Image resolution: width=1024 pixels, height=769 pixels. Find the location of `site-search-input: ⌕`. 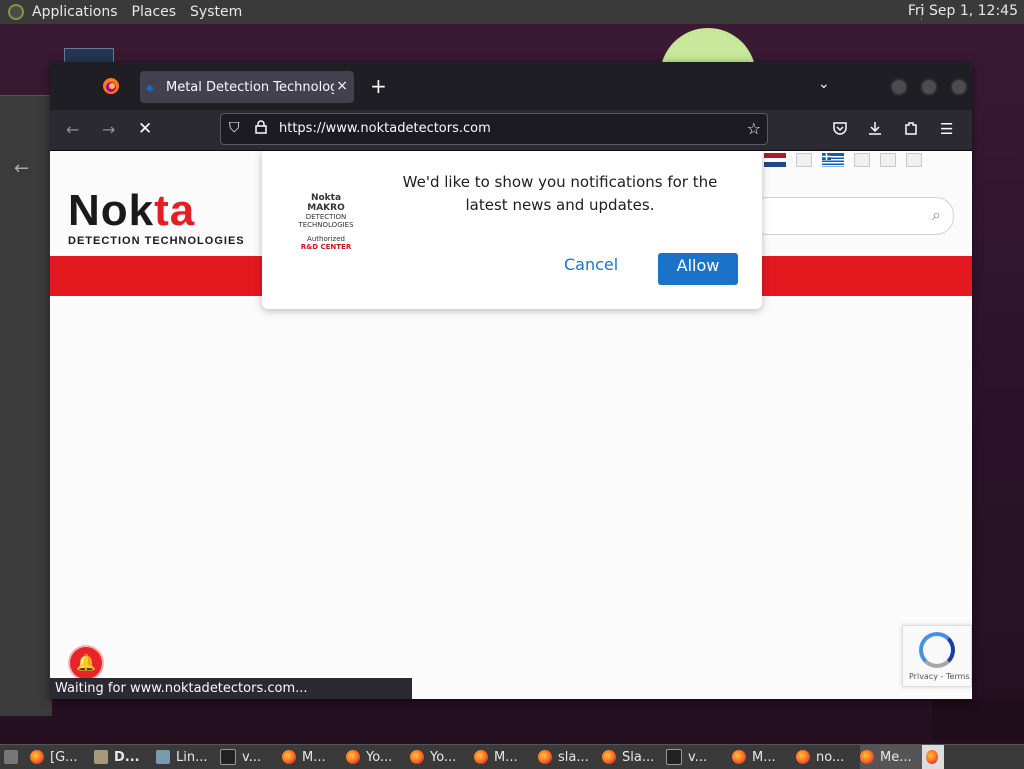

site-search-input: ⌕ is located at coordinates (852, 216).